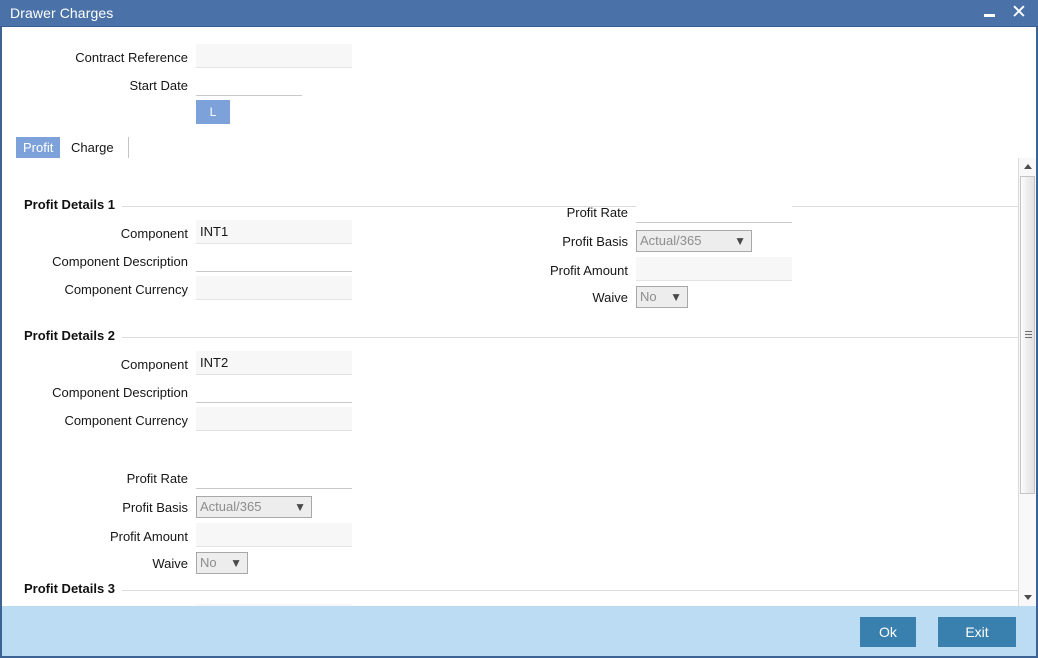  What do you see at coordinates (662, 297) in the screenshot?
I see `g1-waive-select: No ▼` at bounding box center [662, 297].